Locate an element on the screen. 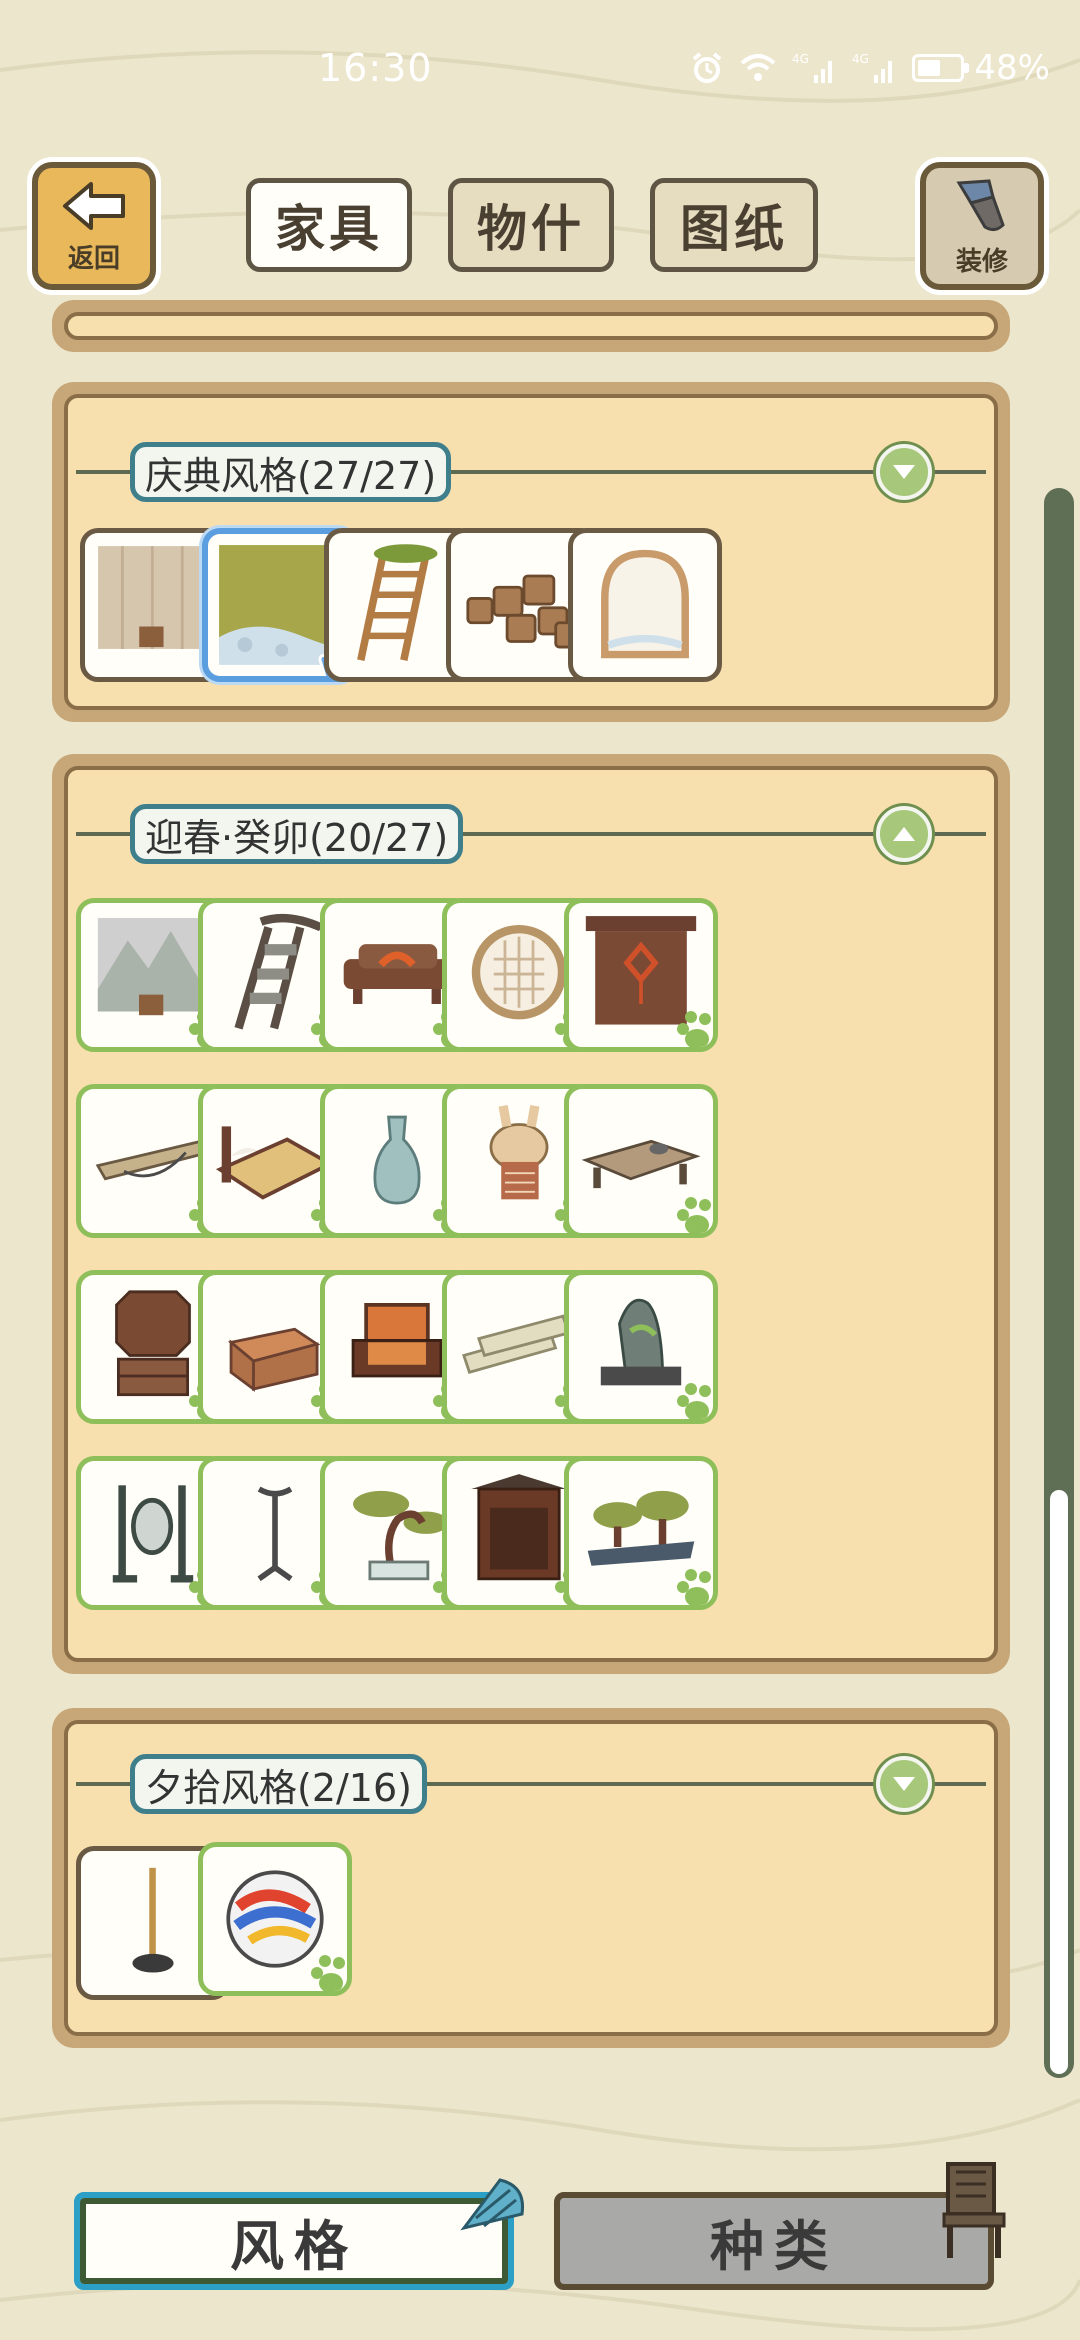 This screenshot has height=2340, width=1080. signal-1-icon: 4G is located at coordinates (812, 67).